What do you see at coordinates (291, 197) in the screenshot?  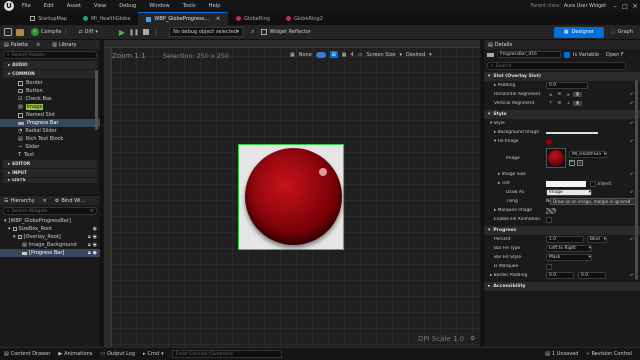 I see `widget-preview-frame` at bounding box center [291, 197].